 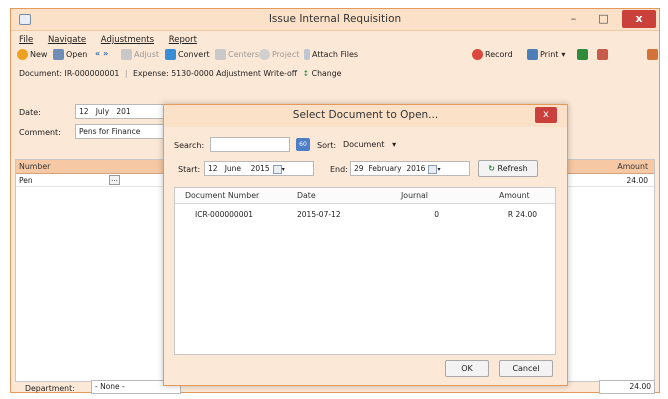 What do you see at coordinates (234, 73) in the screenshot?
I see `expense-account: 5130-0000 Adjustment Write-off` at bounding box center [234, 73].